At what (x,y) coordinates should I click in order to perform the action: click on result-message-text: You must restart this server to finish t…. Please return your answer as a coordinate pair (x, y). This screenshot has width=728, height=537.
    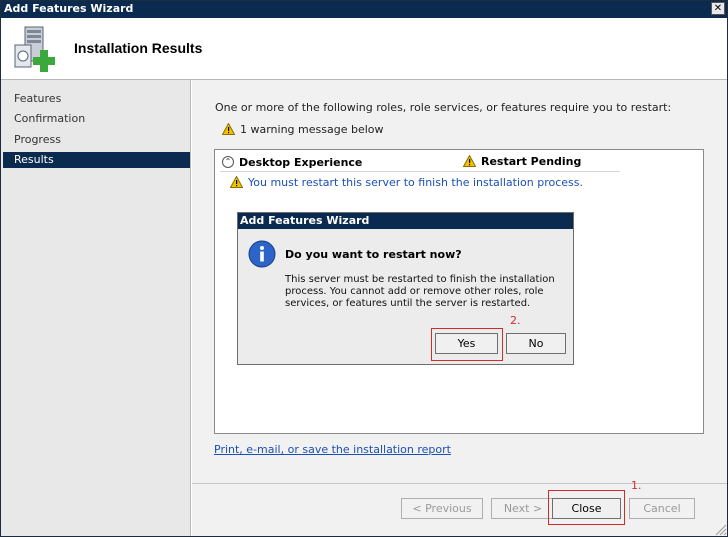
    Looking at the image, I should click on (415, 182).